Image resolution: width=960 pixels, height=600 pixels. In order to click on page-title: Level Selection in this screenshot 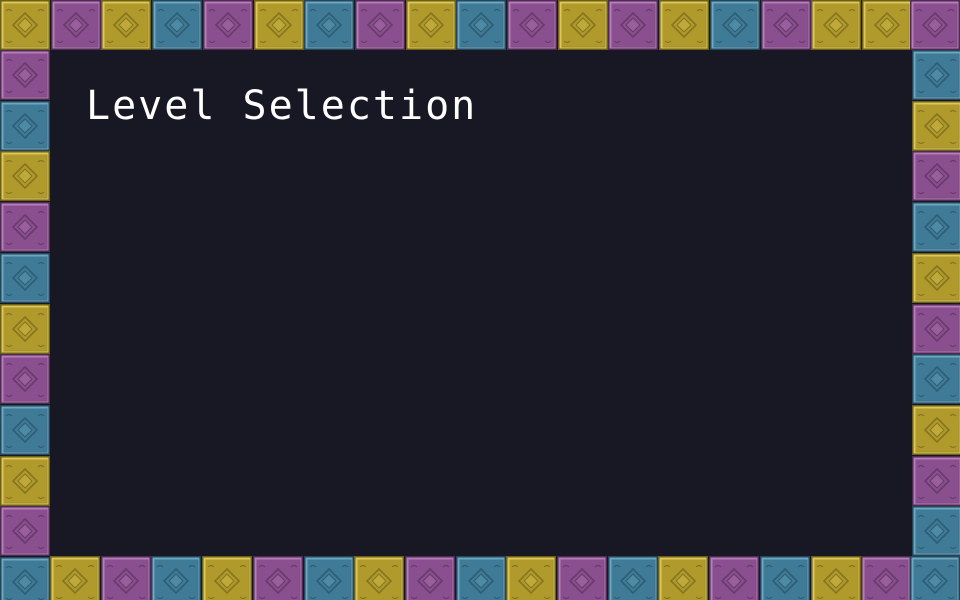, I will do `click(282, 106)`.